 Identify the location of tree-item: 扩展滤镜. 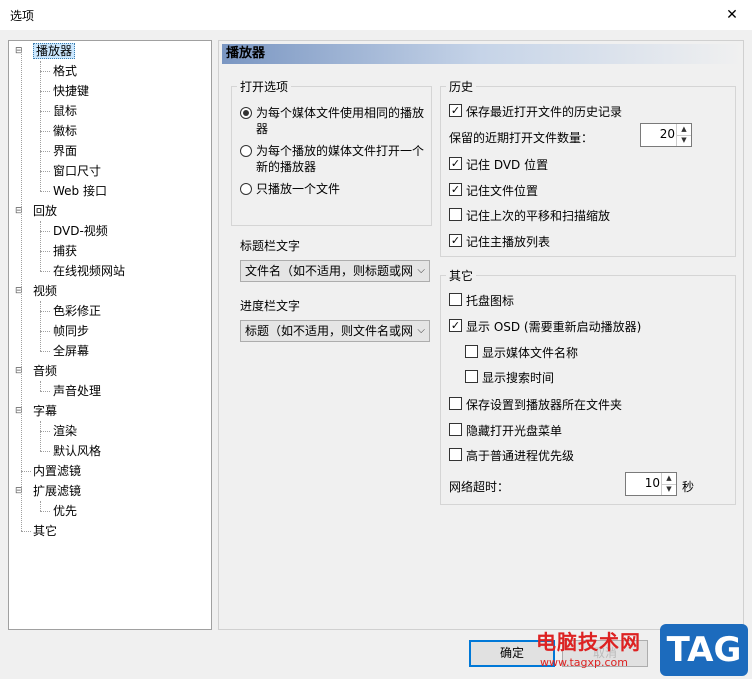
(57, 491).